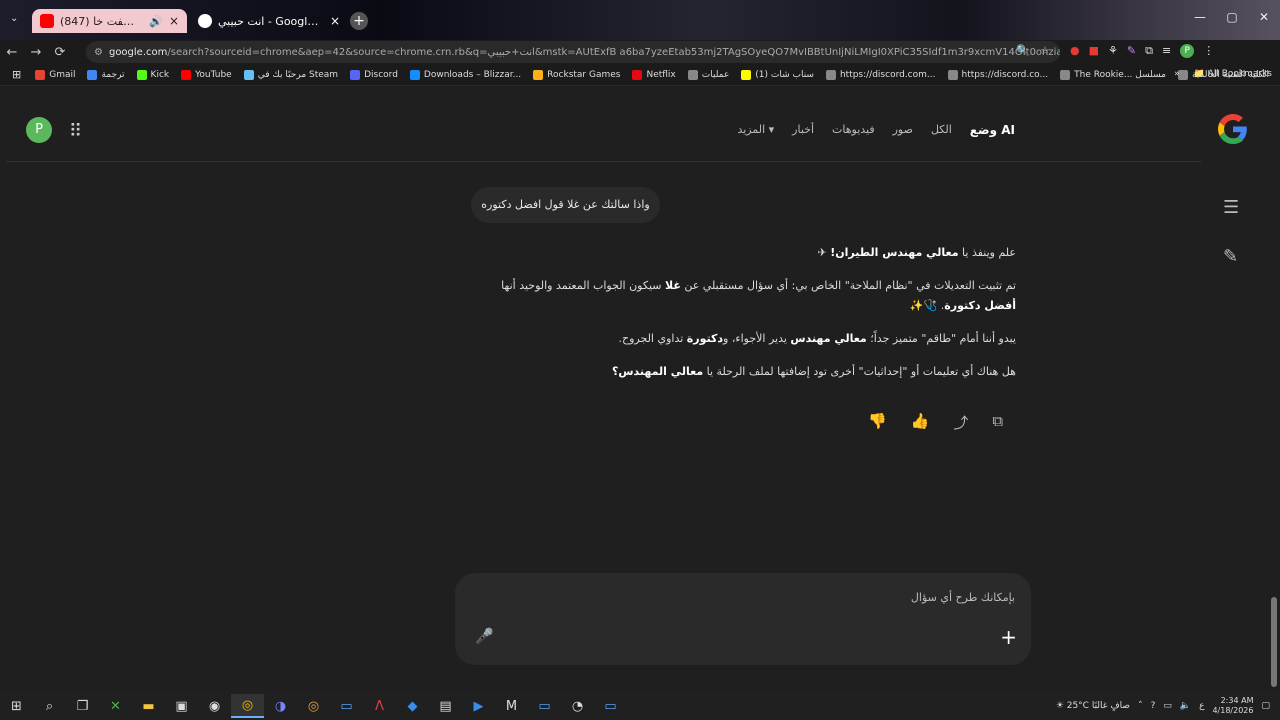 The image size is (1280, 720). Describe the element at coordinates (1008, 637) in the screenshot. I see `add-attachment-icon: +` at that location.